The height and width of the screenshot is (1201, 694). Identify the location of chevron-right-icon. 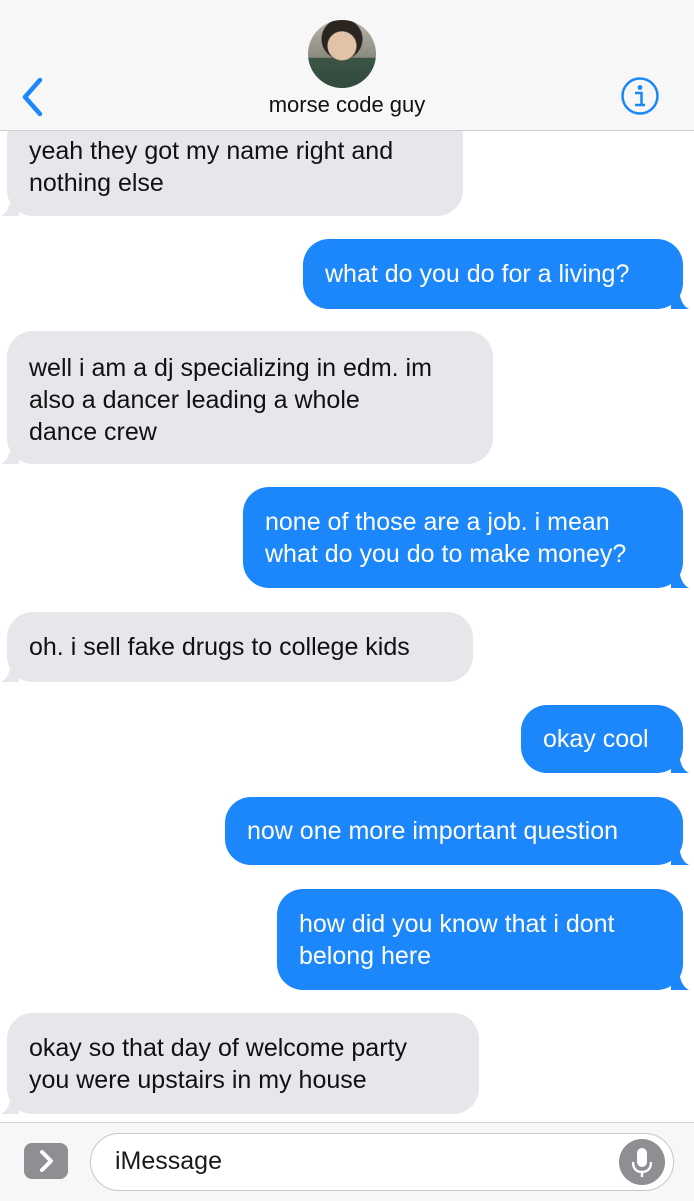
(46, 1161).